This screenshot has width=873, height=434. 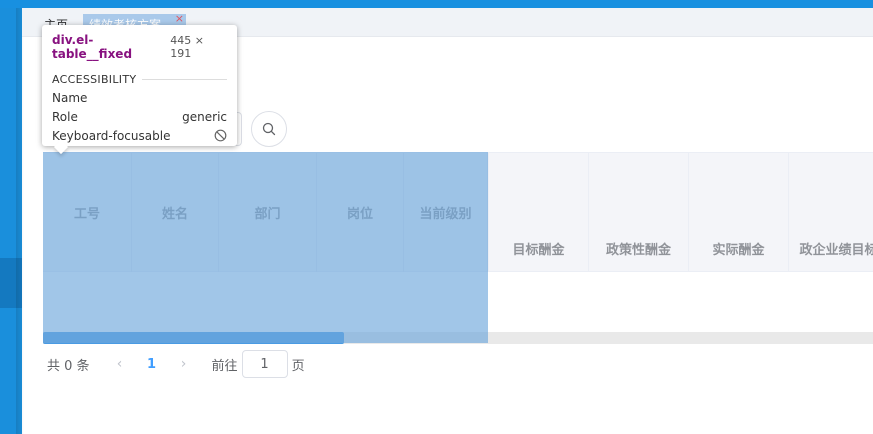 What do you see at coordinates (187, 47) in the screenshot?
I see `tooltip-size: 445 × 191` at bounding box center [187, 47].